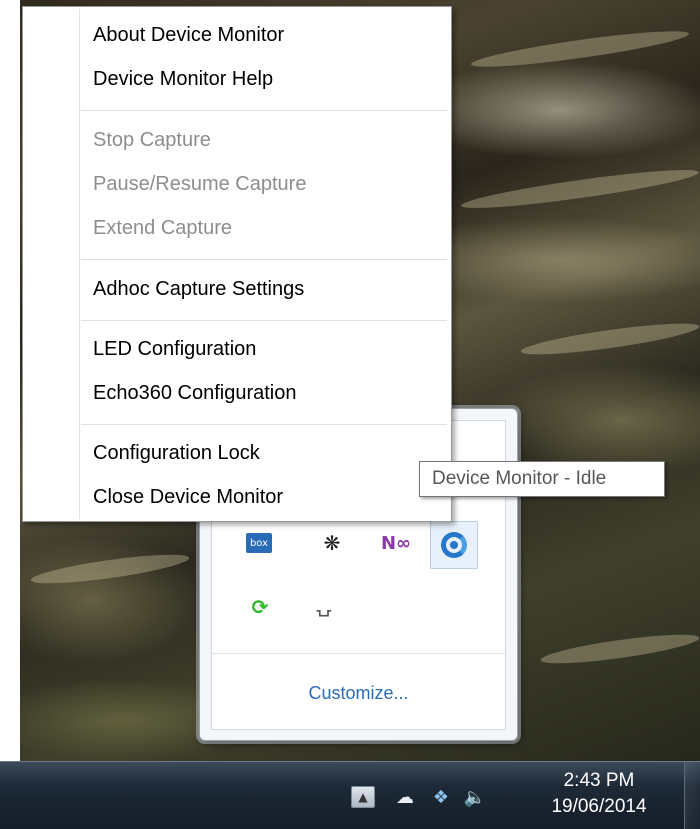 The image size is (700, 829). Describe the element at coordinates (599, 806) in the screenshot. I see `clock-date: 19/06/2014` at that location.